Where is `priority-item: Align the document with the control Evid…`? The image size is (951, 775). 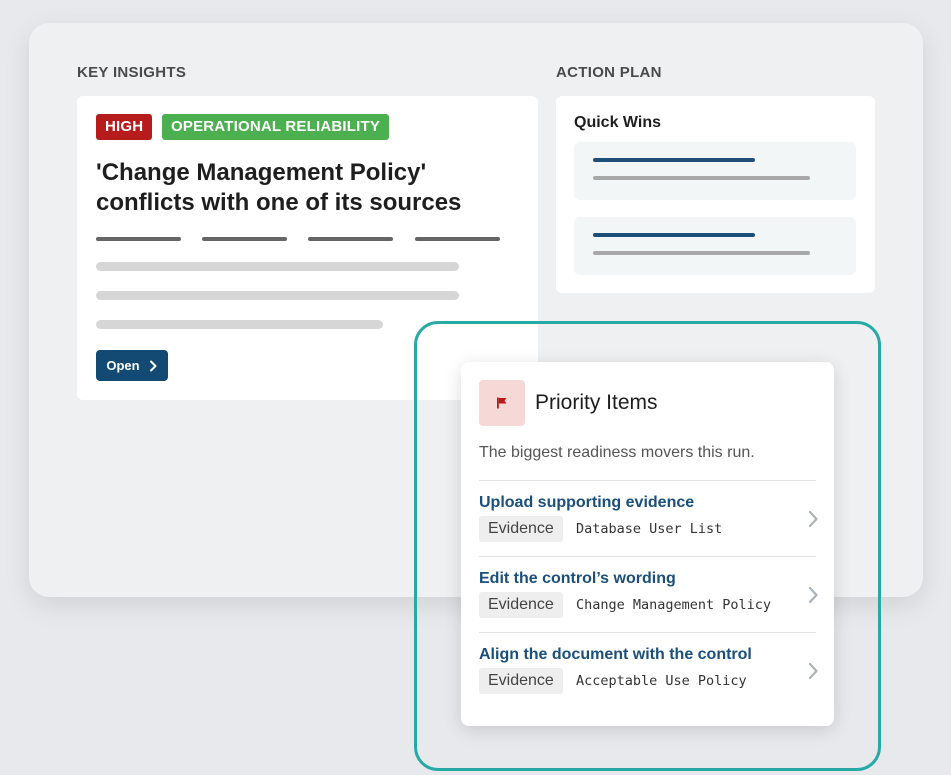
priority-item: Align the document with the control Evid… is located at coordinates (648, 670).